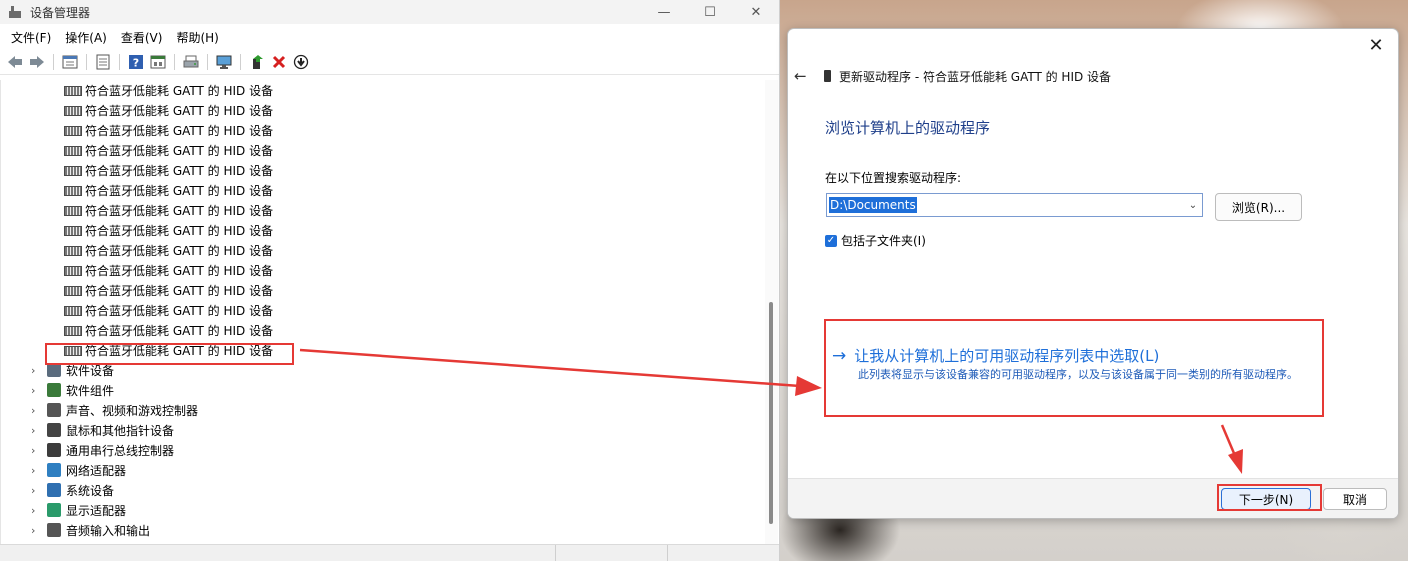 The image size is (1408, 561). Describe the element at coordinates (383, 510) in the screenshot. I see `device-category-item: › 显示适配器` at that location.